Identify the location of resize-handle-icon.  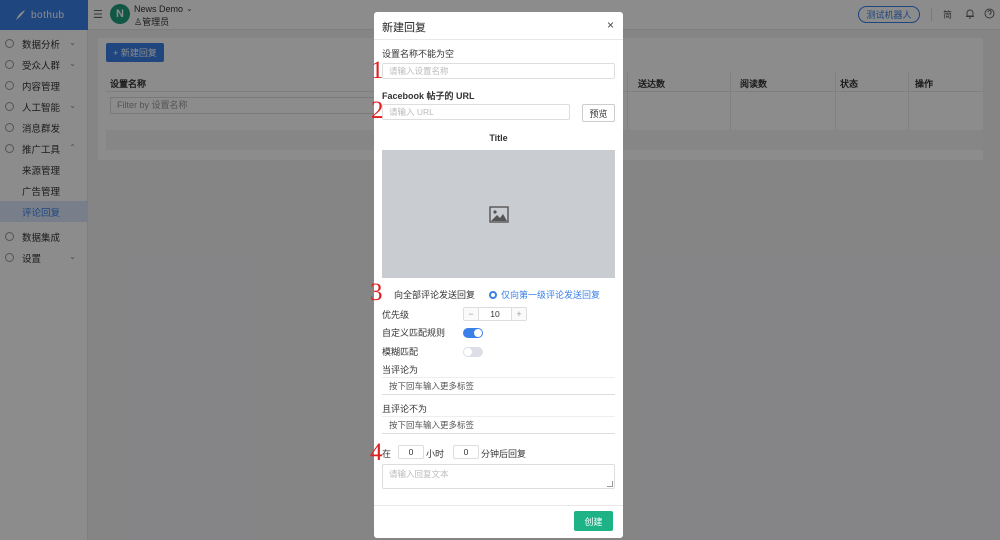
(610, 484).